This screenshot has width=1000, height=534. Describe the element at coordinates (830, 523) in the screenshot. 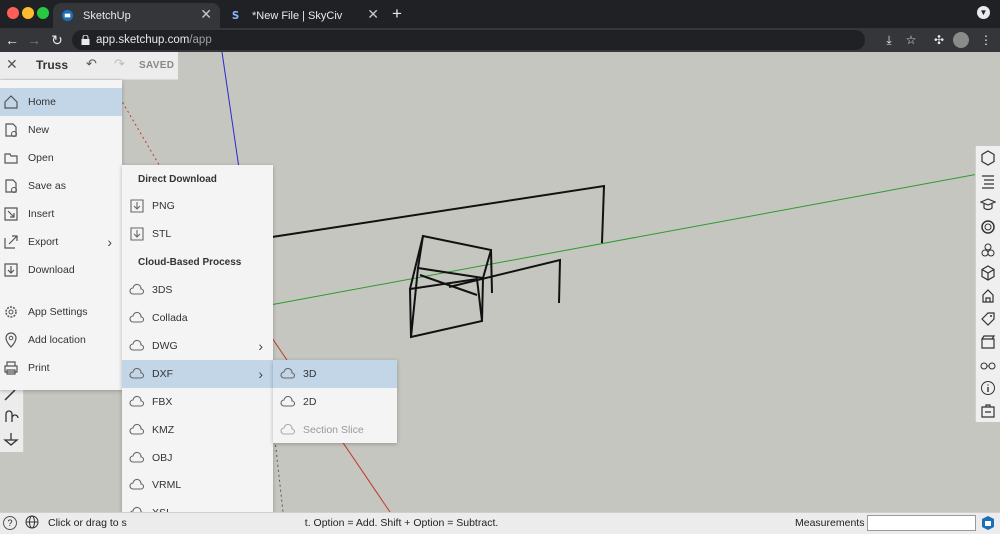

I see `measurements-label: Measurements` at that location.